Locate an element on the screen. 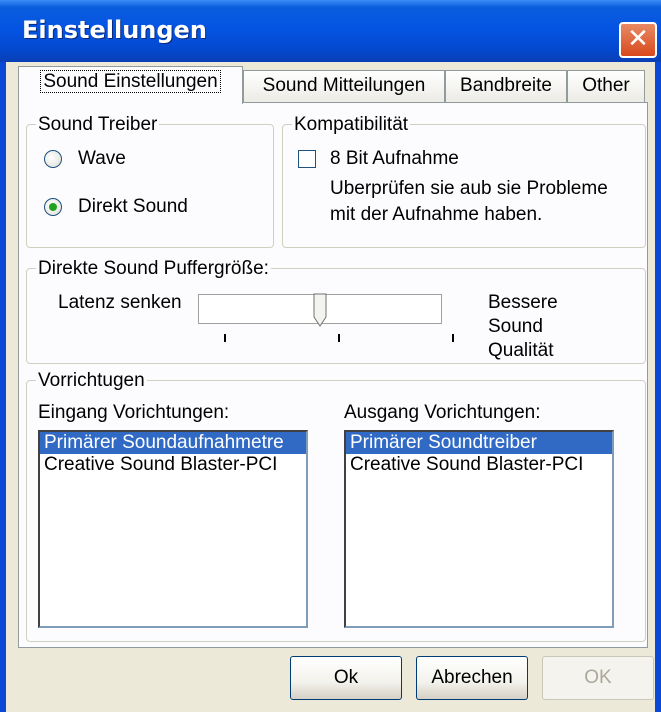  close-icon: ✕ is located at coordinates (638, 39).